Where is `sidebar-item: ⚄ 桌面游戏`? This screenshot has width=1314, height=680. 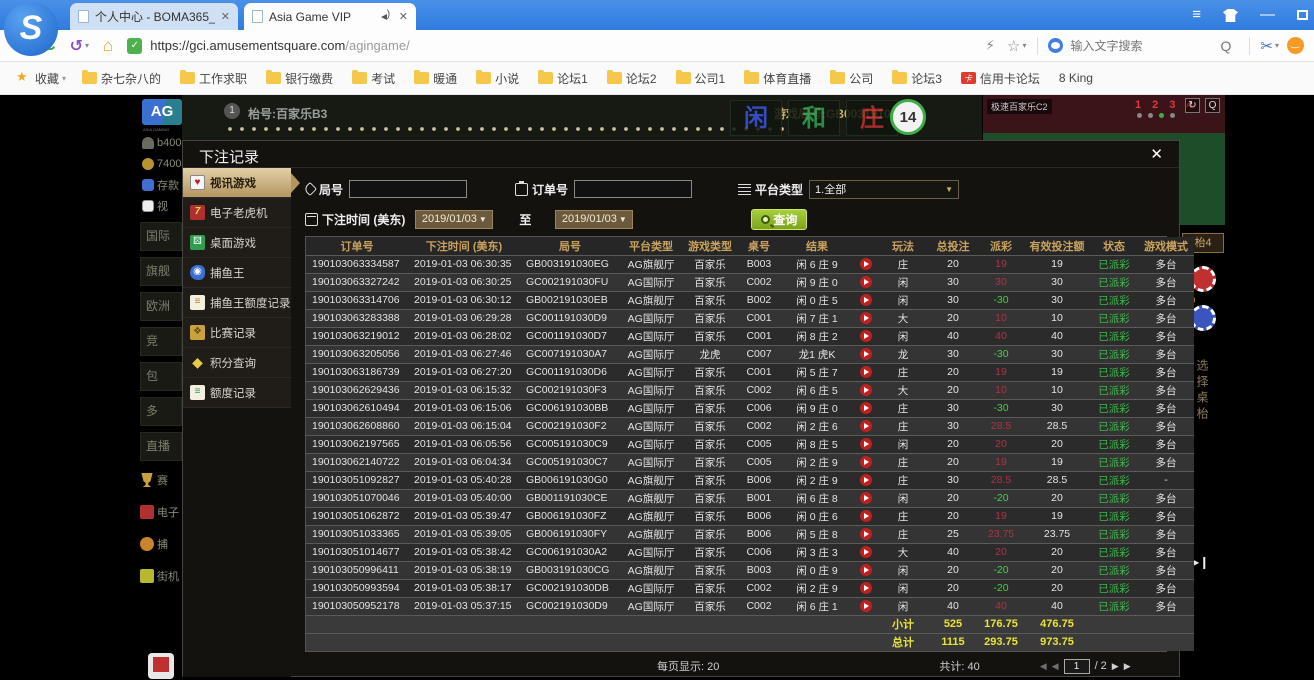
sidebar-item: ⚄ 桌面游戏 is located at coordinates (237, 243).